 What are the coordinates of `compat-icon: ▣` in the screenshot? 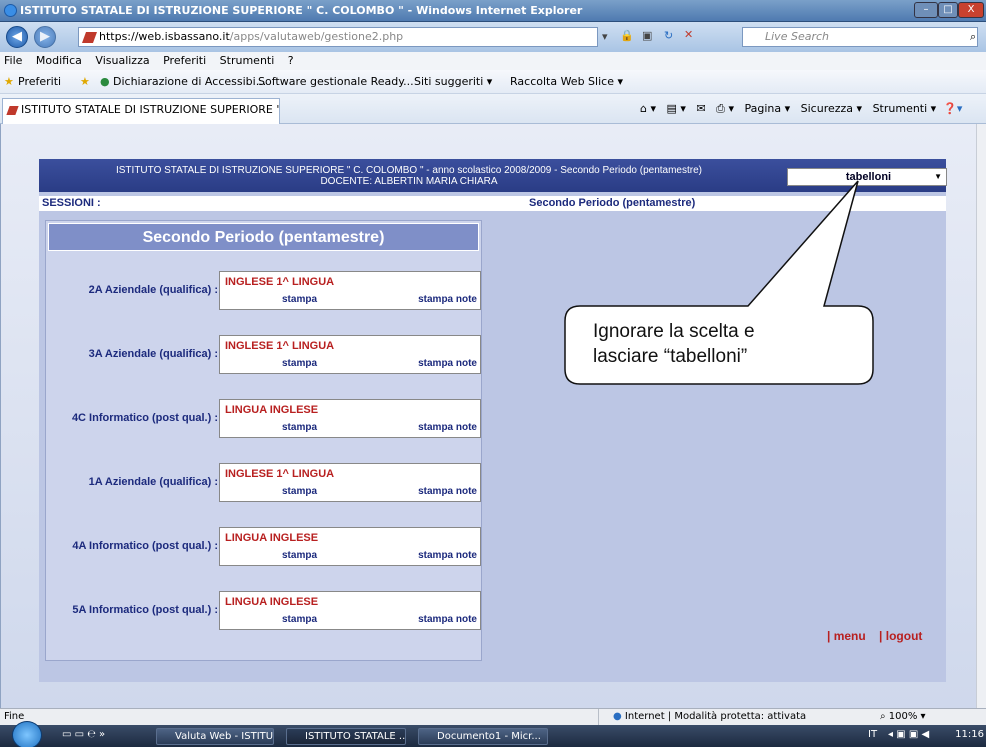 It's located at (647, 35).